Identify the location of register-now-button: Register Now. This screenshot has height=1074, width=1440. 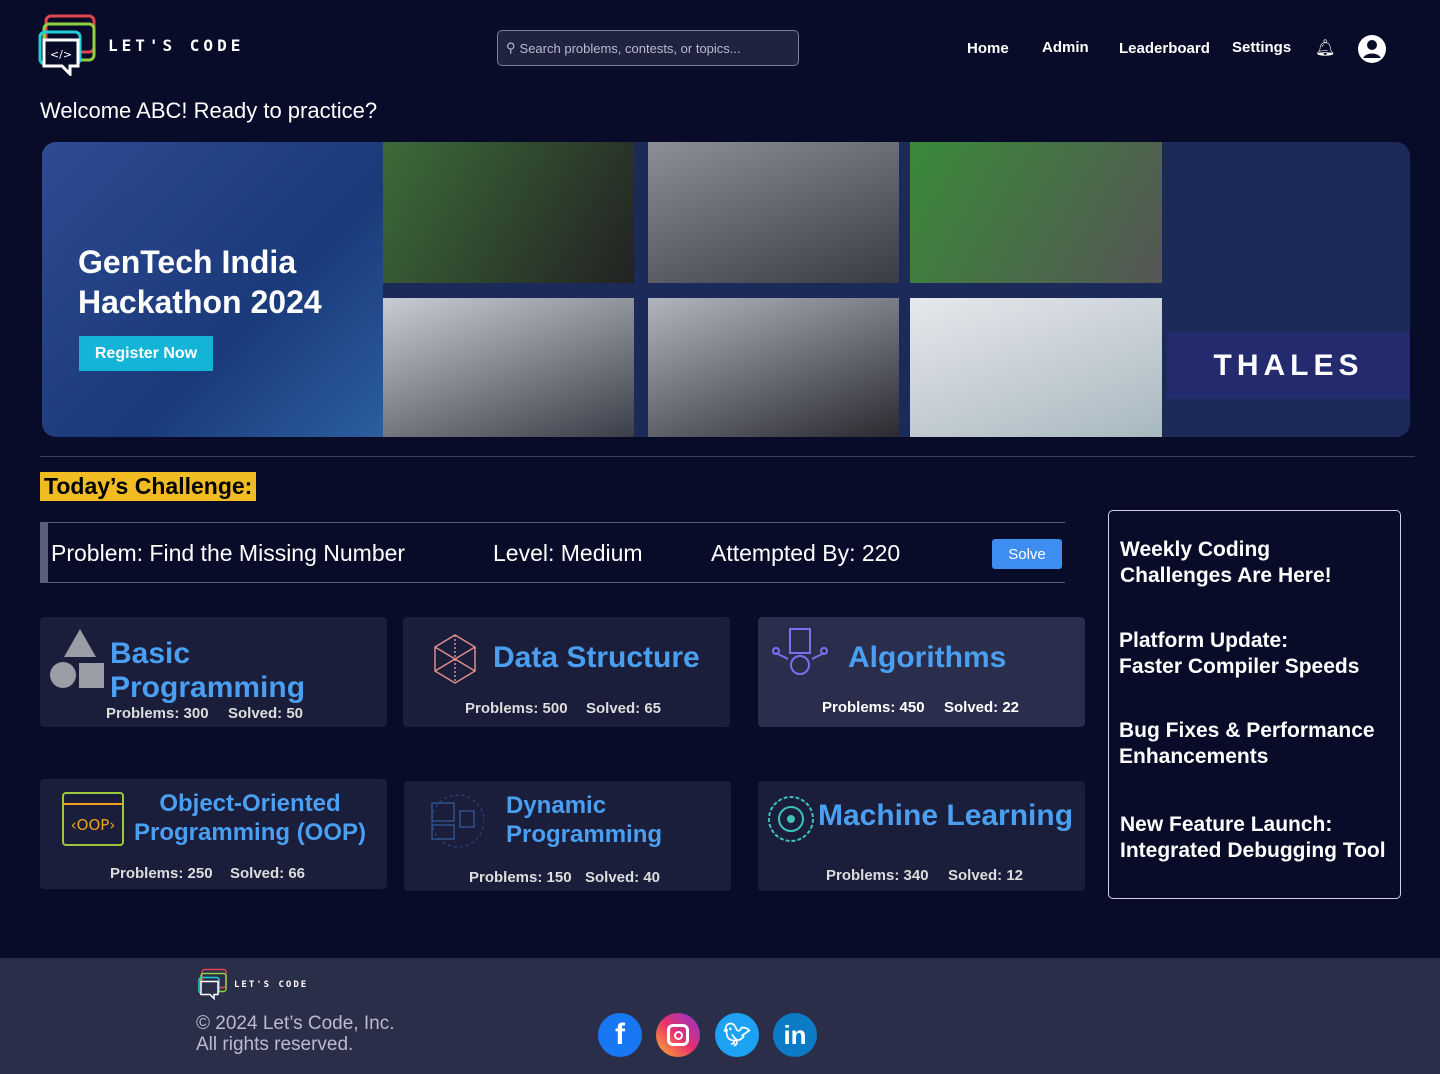
(146, 353).